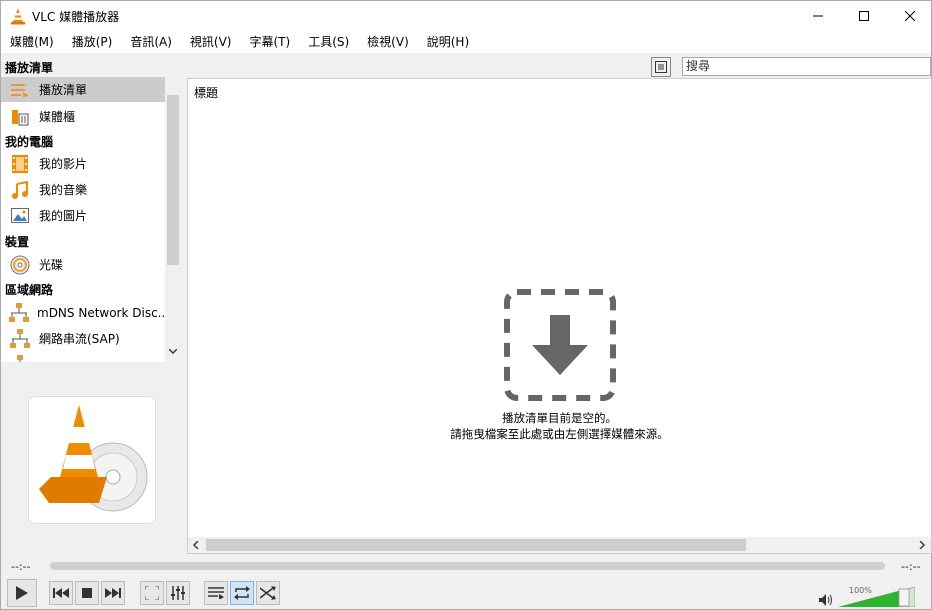  What do you see at coordinates (20, 117) in the screenshot?
I see `media-library-icon` at bounding box center [20, 117].